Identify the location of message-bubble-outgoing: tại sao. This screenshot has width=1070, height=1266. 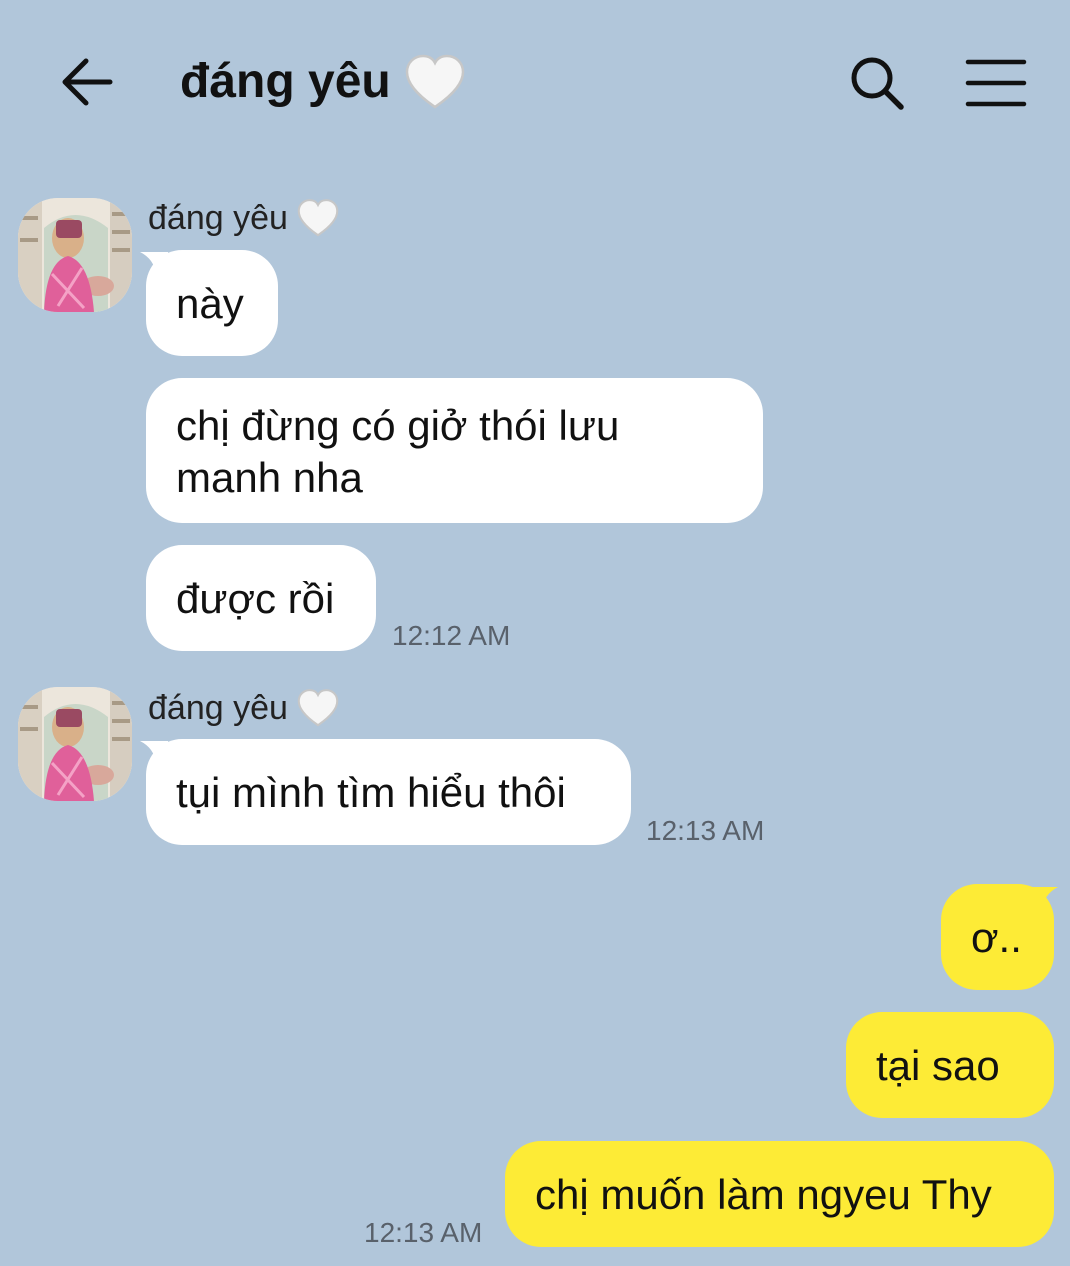
(950, 1065).